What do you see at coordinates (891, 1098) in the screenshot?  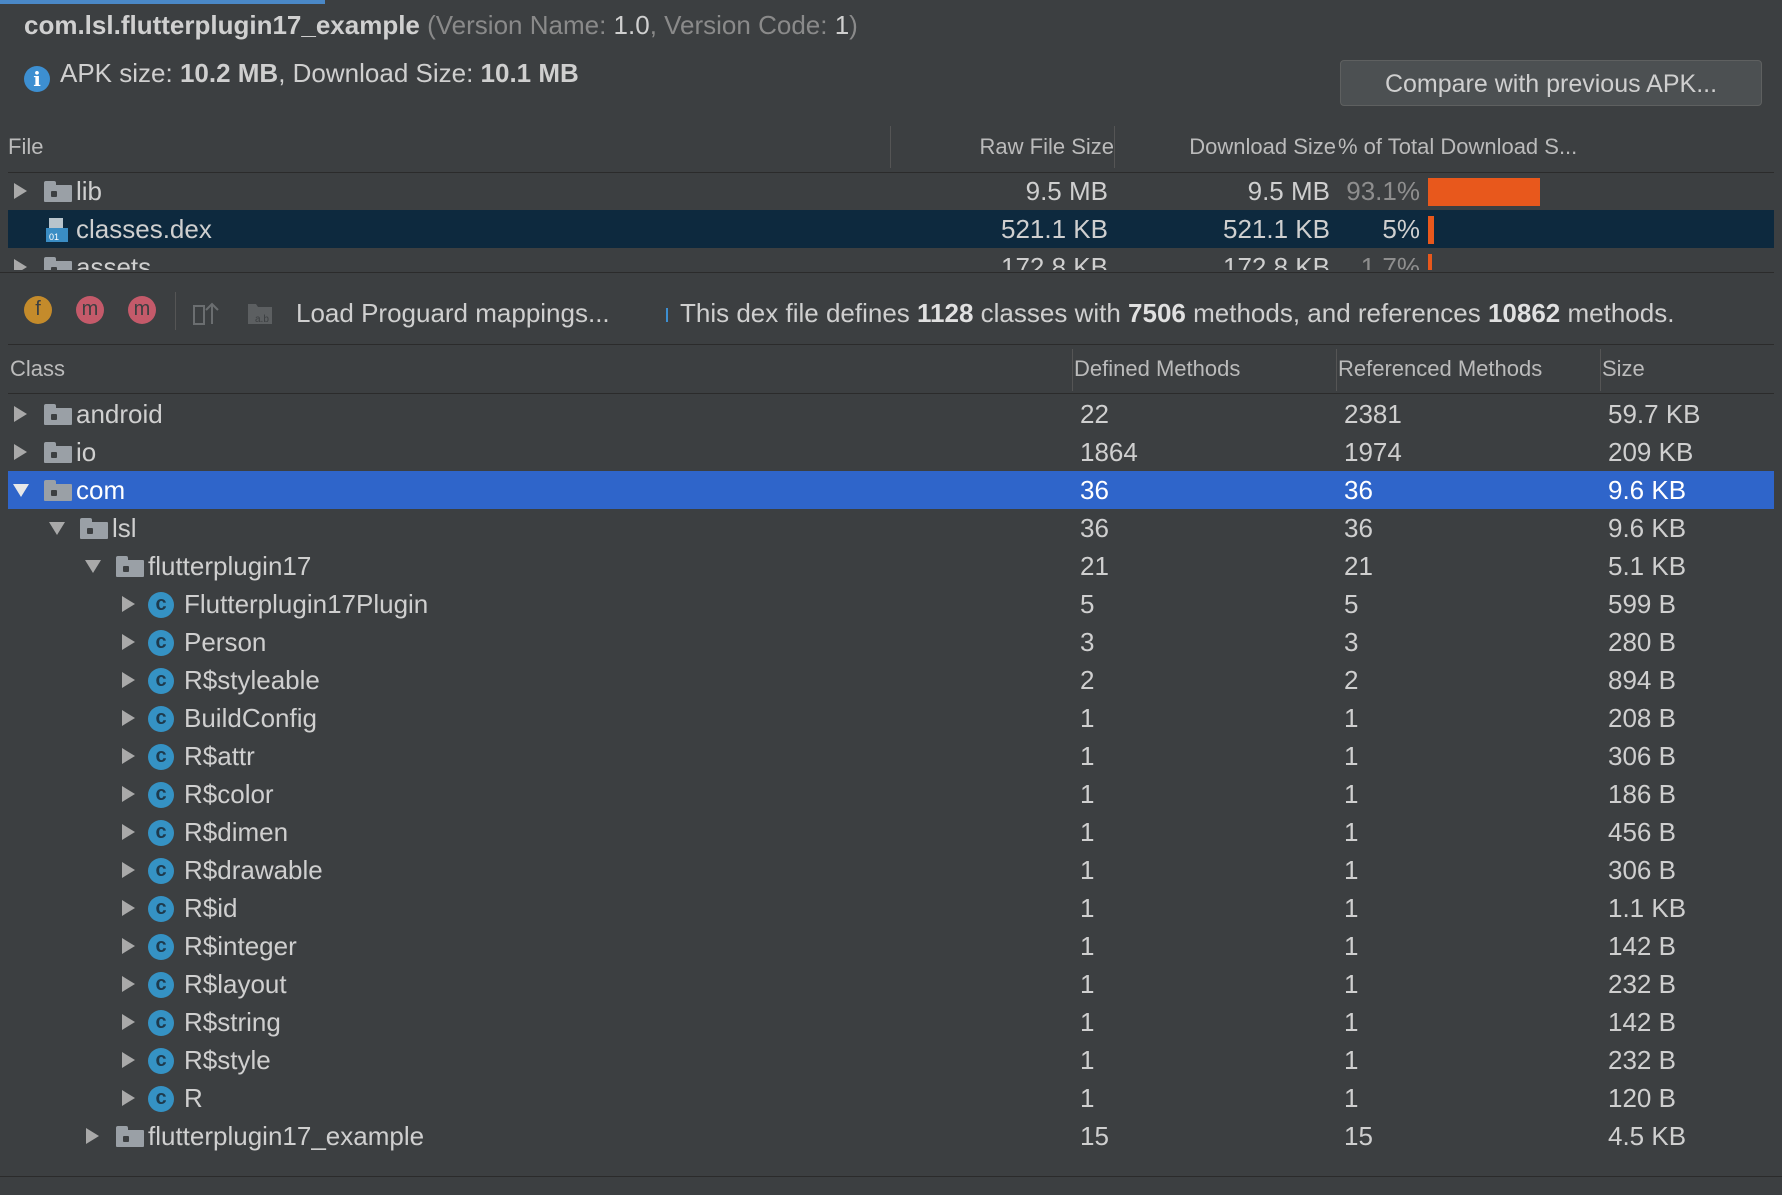 I see `class-row: R 1 1 120 B` at bounding box center [891, 1098].